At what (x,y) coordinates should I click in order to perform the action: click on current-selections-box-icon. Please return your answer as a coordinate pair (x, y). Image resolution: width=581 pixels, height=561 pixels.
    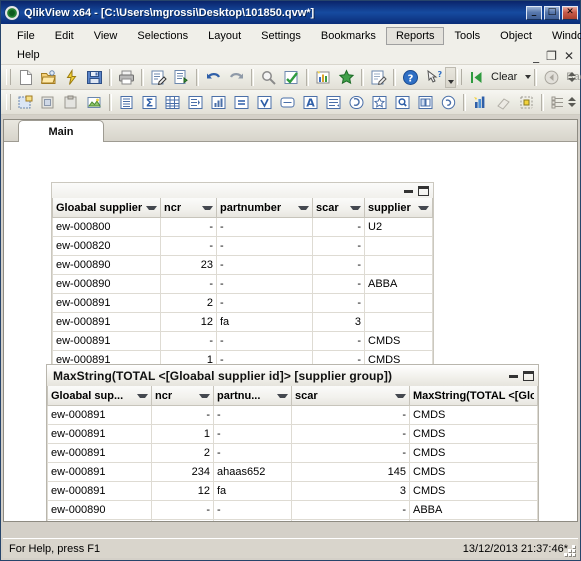
    Looking at the image, I should click on (356, 102).